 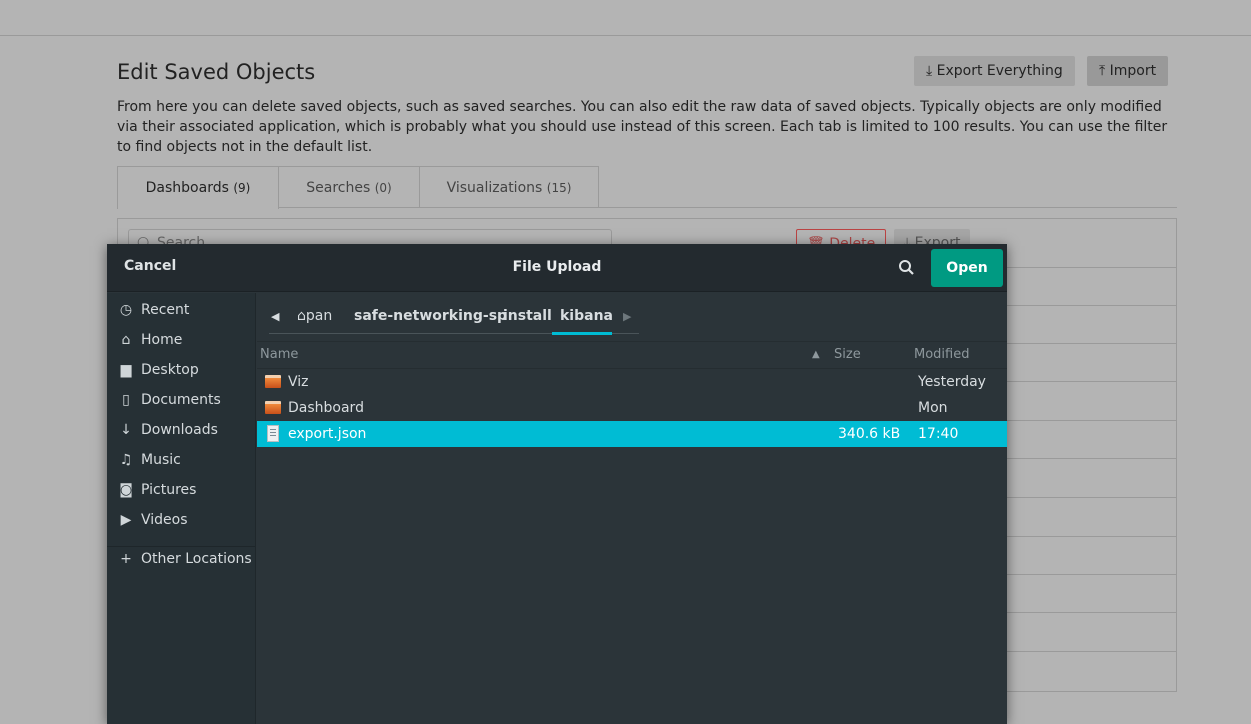 I want to click on clock-icon: ◷, so click(x=126, y=310).